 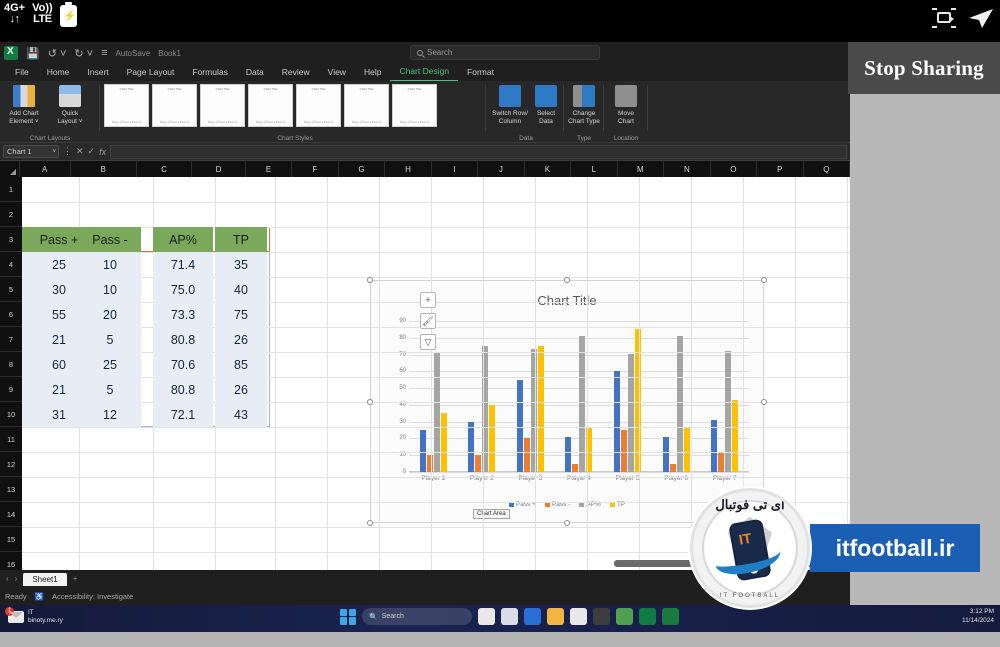 I want to click on taskbar-notification: 1 IT binoty.me.ry, so click(x=34, y=615).